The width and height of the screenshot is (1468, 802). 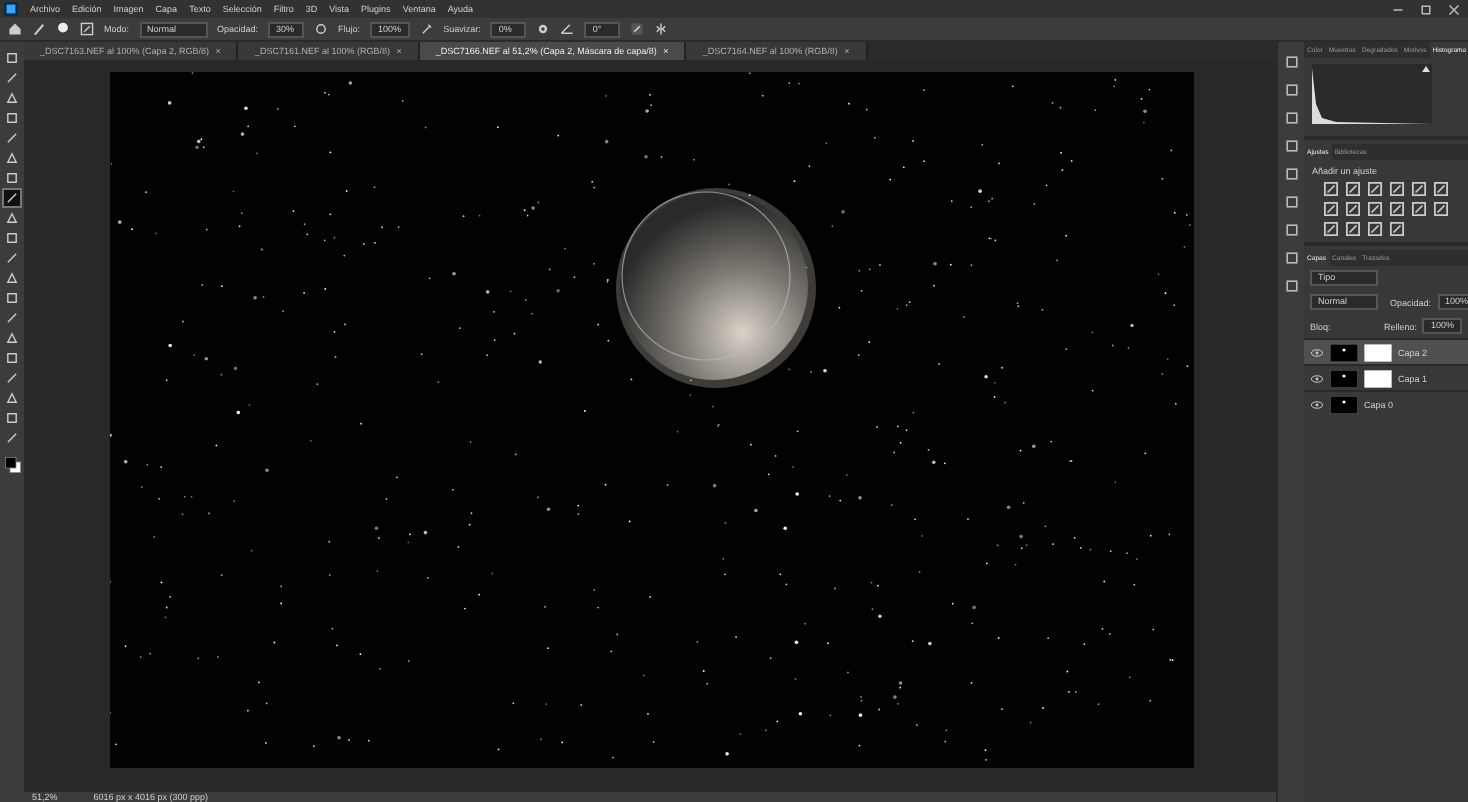 What do you see at coordinates (661, 29) in the screenshot?
I see `symmetry-icon` at bounding box center [661, 29].